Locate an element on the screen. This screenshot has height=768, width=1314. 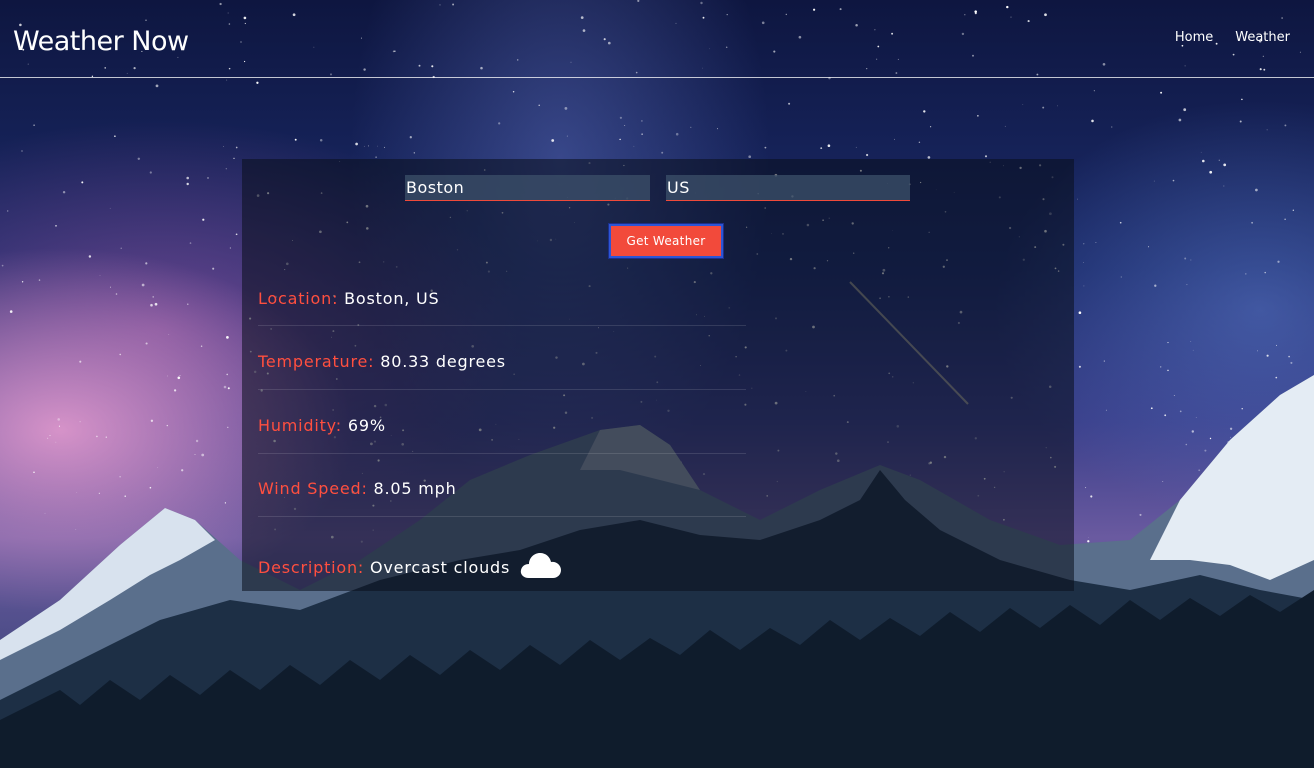
location-row: Location: Boston, US is located at coordinates (502, 298).